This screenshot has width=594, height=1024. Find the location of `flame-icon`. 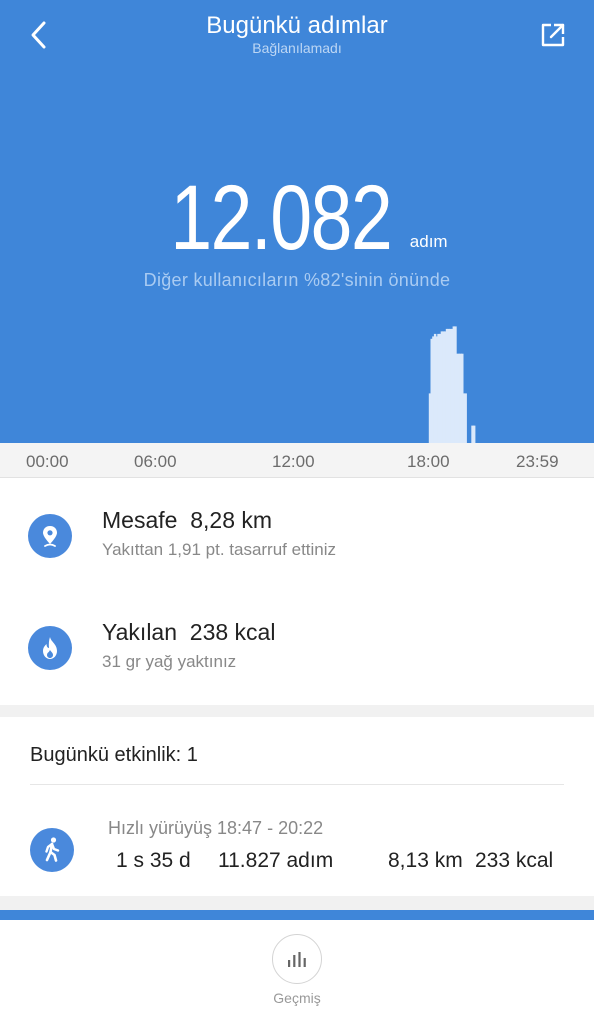

flame-icon is located at coordinates (50, 648).